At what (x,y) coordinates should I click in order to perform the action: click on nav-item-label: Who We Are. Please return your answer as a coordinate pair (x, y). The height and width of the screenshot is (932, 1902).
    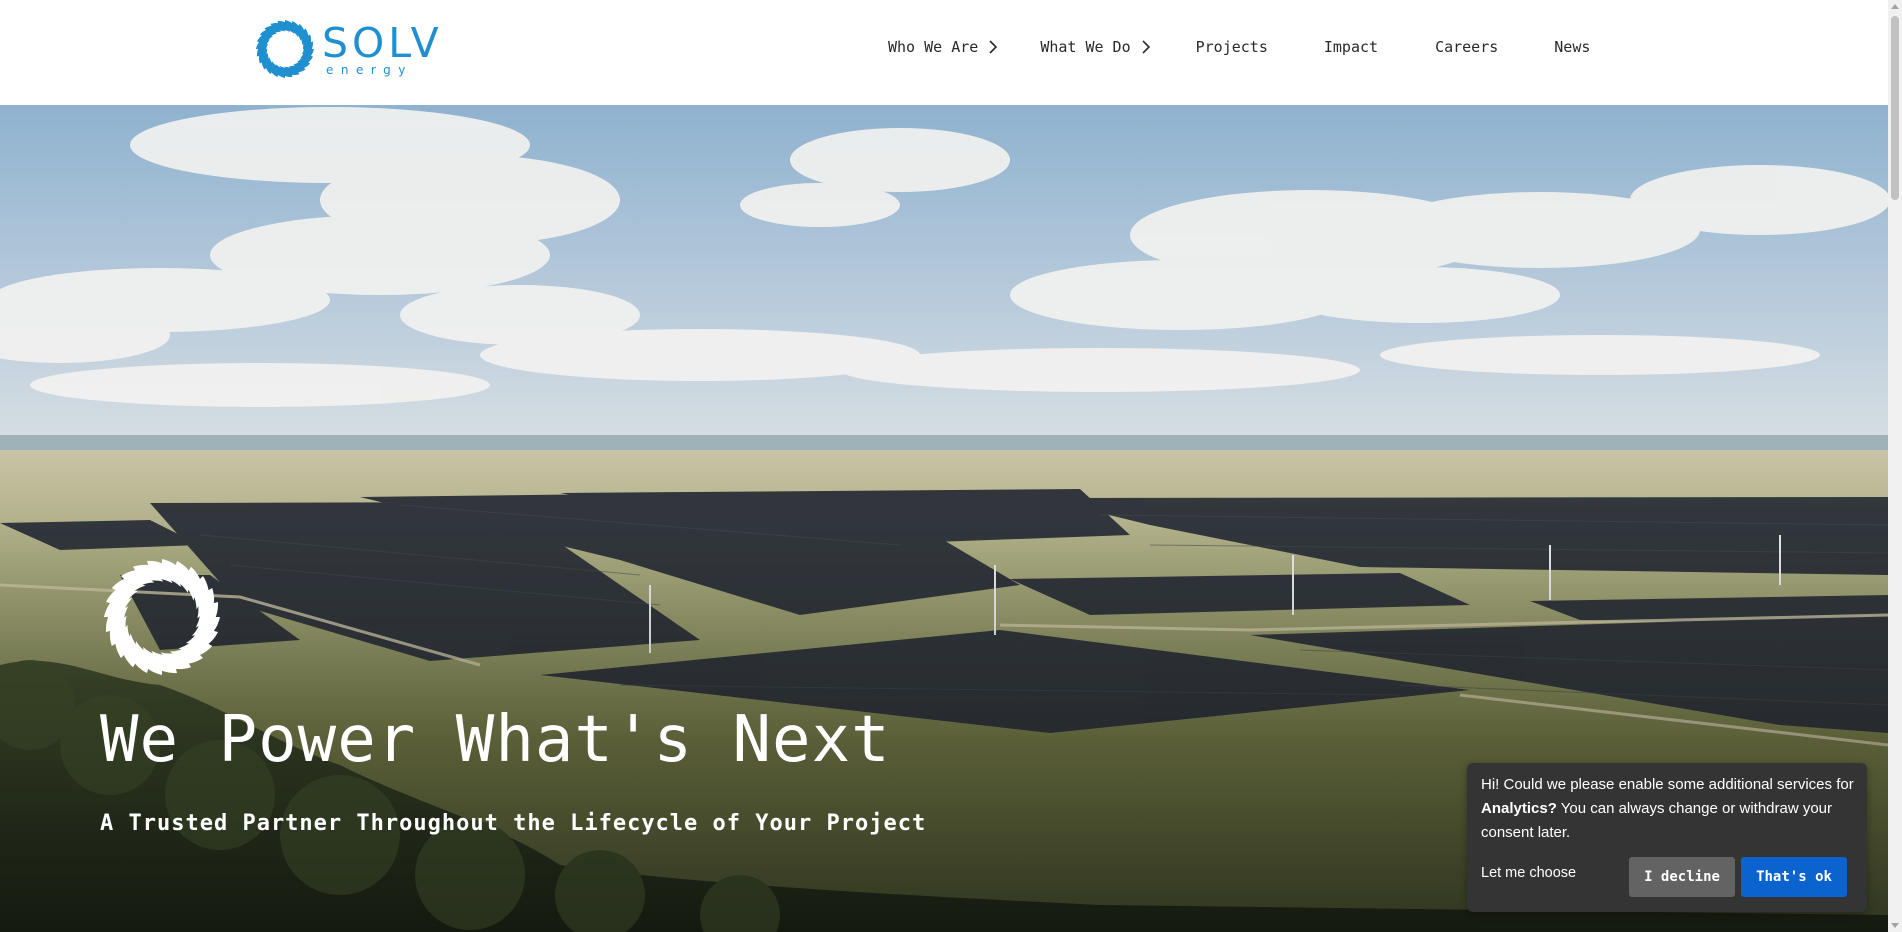
    Looking at the image, I should click on (933, 47).